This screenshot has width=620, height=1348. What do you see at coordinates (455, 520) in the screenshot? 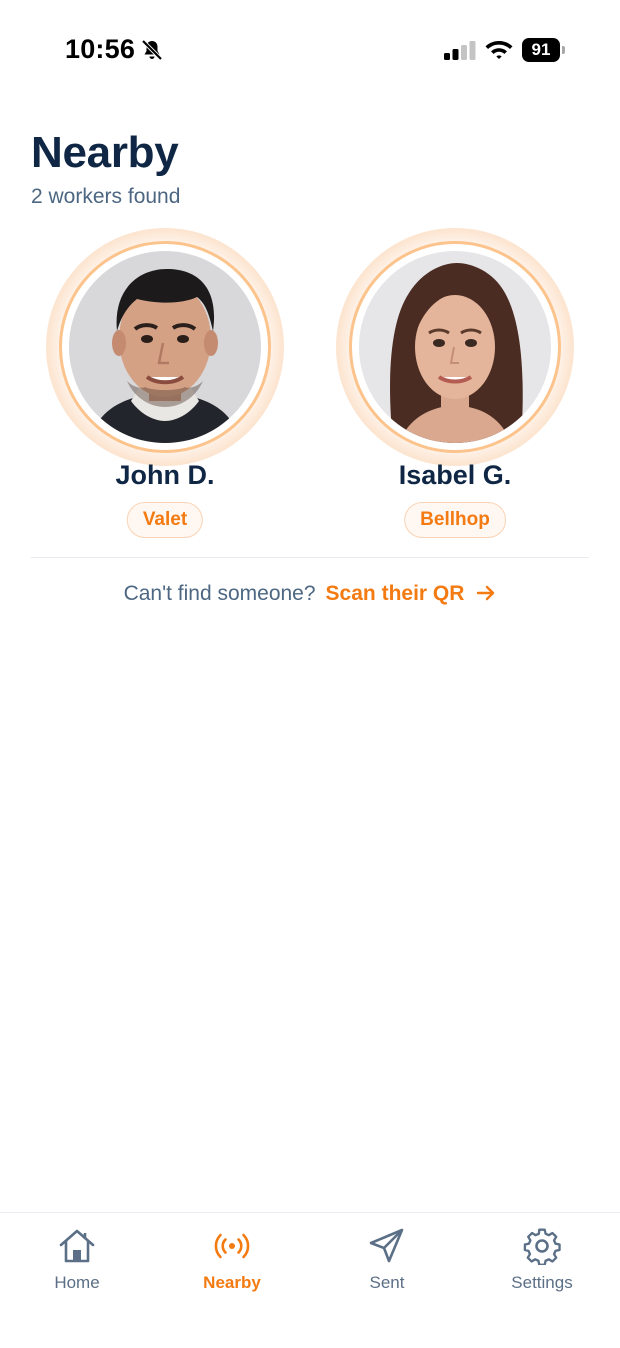
I see `role-badge: Bellhop` at bounding box center [455, 520].